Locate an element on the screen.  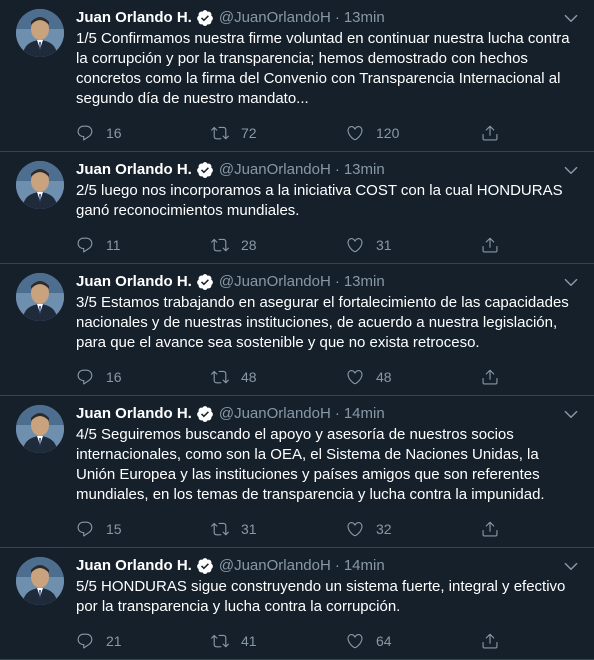
retweet-count: 48 is located at coordinates (249, 377).